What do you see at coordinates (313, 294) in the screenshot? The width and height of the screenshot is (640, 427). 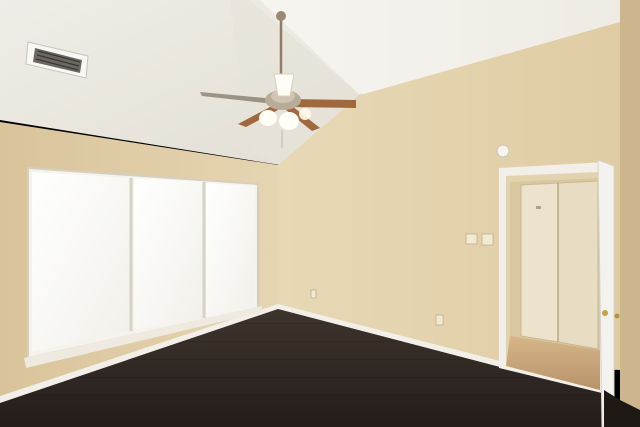 I see `outlet-left` at bounding box center [313, 294].